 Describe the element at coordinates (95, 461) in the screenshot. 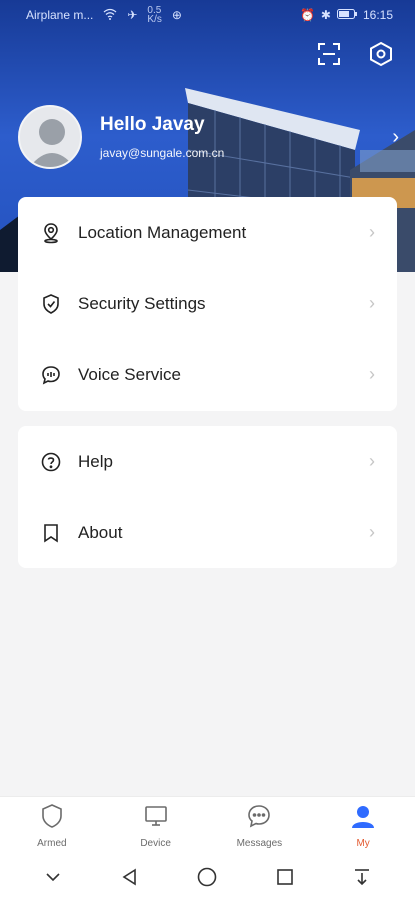

I see `menu-label: Help` at that location.